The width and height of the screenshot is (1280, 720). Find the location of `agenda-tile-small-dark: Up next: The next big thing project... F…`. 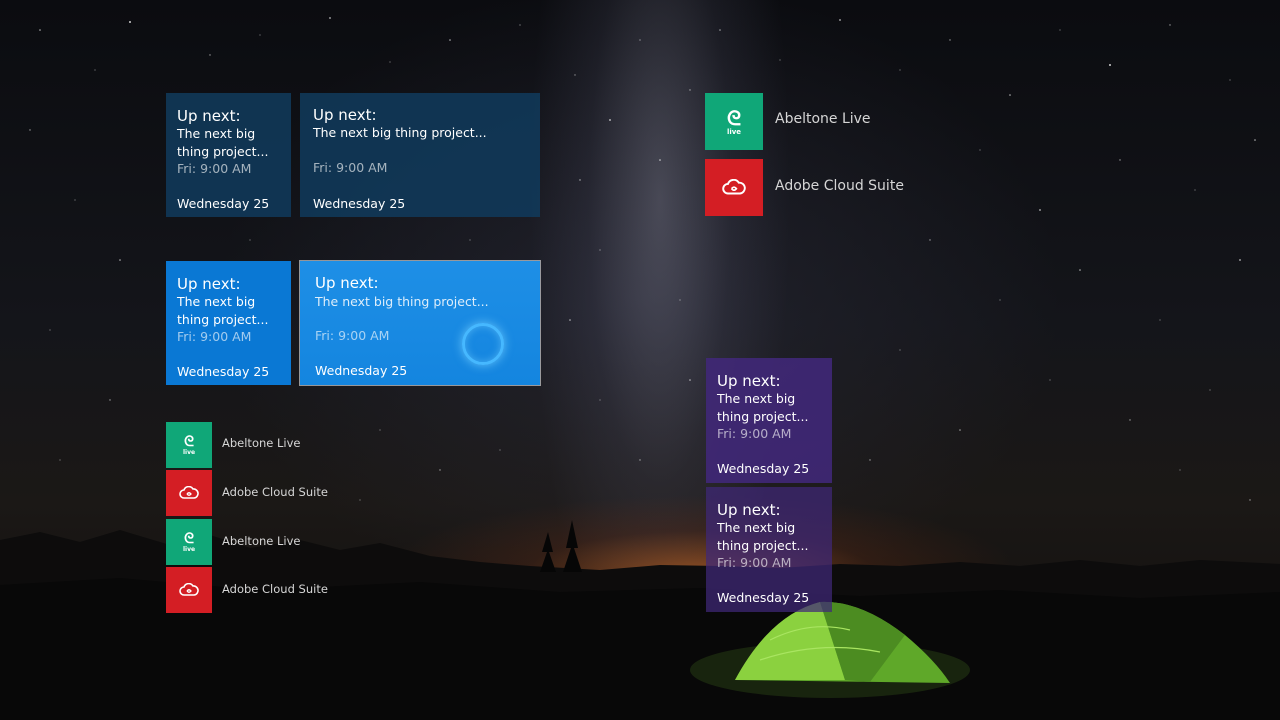

agenda-tile-small-dark: Up next: The next big thing project... F… is located at coordinates (228, 155).